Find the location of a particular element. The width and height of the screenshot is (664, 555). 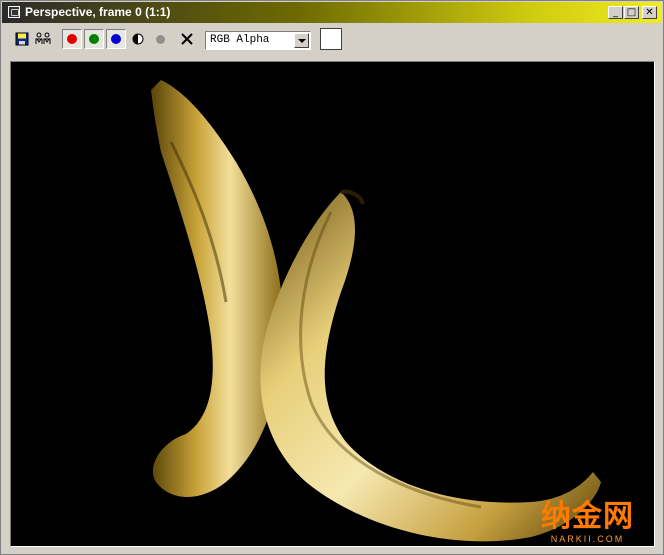

save-button is located at coordinates (22, 39).